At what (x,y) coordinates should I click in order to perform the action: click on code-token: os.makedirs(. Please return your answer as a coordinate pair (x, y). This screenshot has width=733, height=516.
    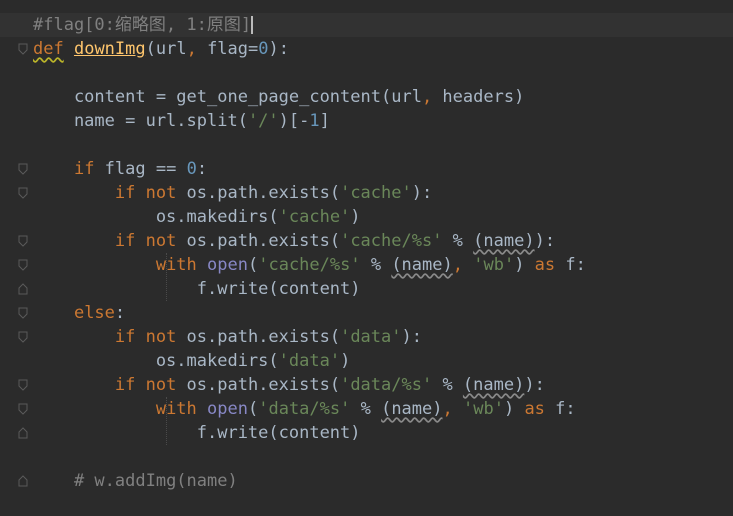
    Looking at the image, I should click on (156, 361).